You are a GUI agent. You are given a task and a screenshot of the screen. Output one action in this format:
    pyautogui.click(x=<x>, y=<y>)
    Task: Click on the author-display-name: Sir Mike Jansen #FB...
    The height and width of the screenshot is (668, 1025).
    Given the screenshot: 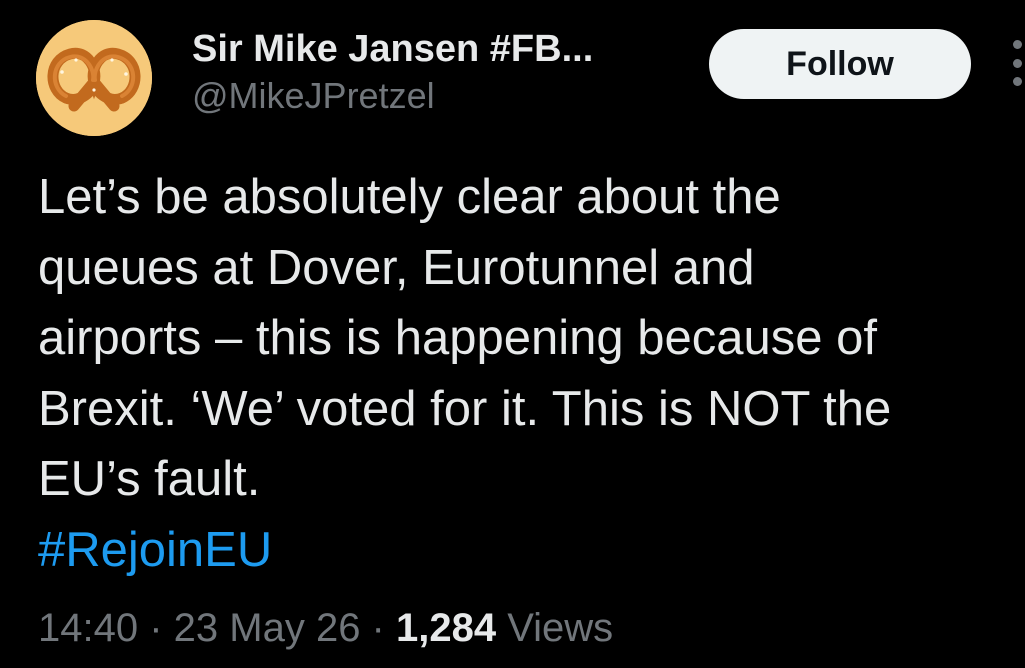 What is the action you would take?
    pyautogui.click(x=392, y=49)
    